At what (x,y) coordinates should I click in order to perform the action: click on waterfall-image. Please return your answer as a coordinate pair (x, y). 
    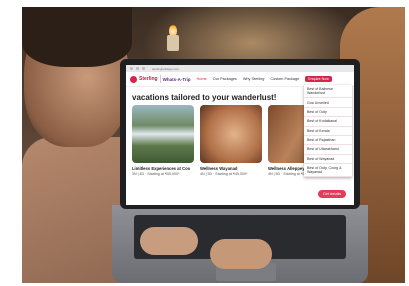
    Looking at the image, I should click on (163, 134).